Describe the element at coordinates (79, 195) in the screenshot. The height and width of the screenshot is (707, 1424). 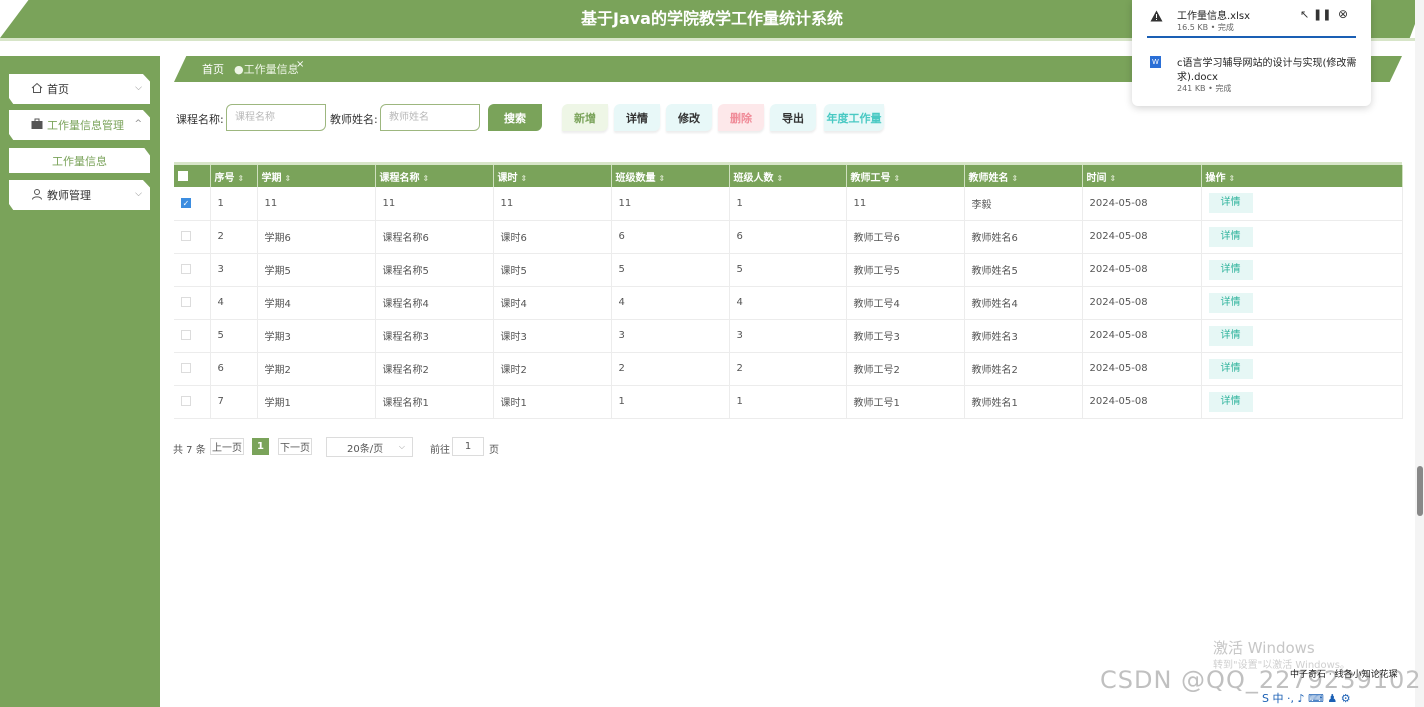
I see `sidebar-item-teacher-management: 教师管理 ⌵` at that location.